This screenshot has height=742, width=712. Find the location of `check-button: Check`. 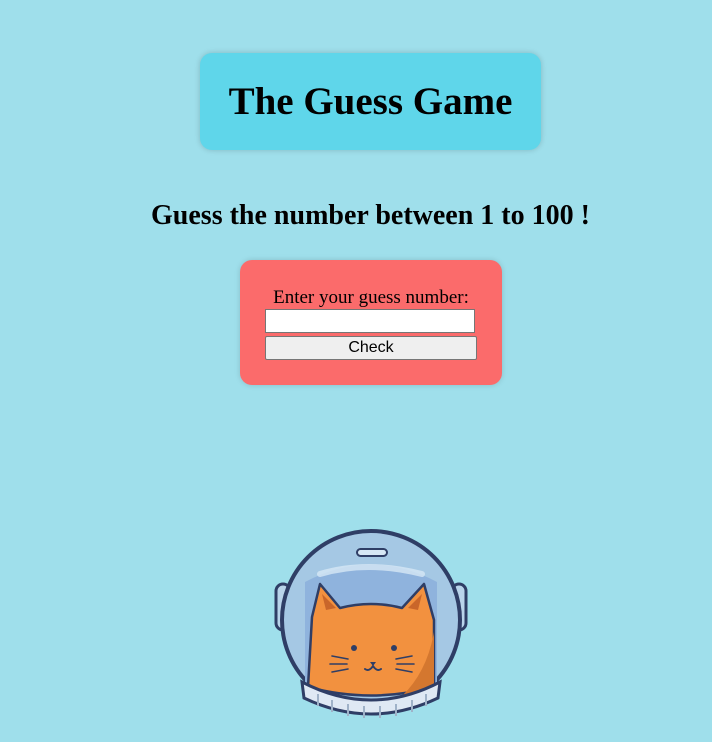

check-button: Check is located at coordinates (371, 348).